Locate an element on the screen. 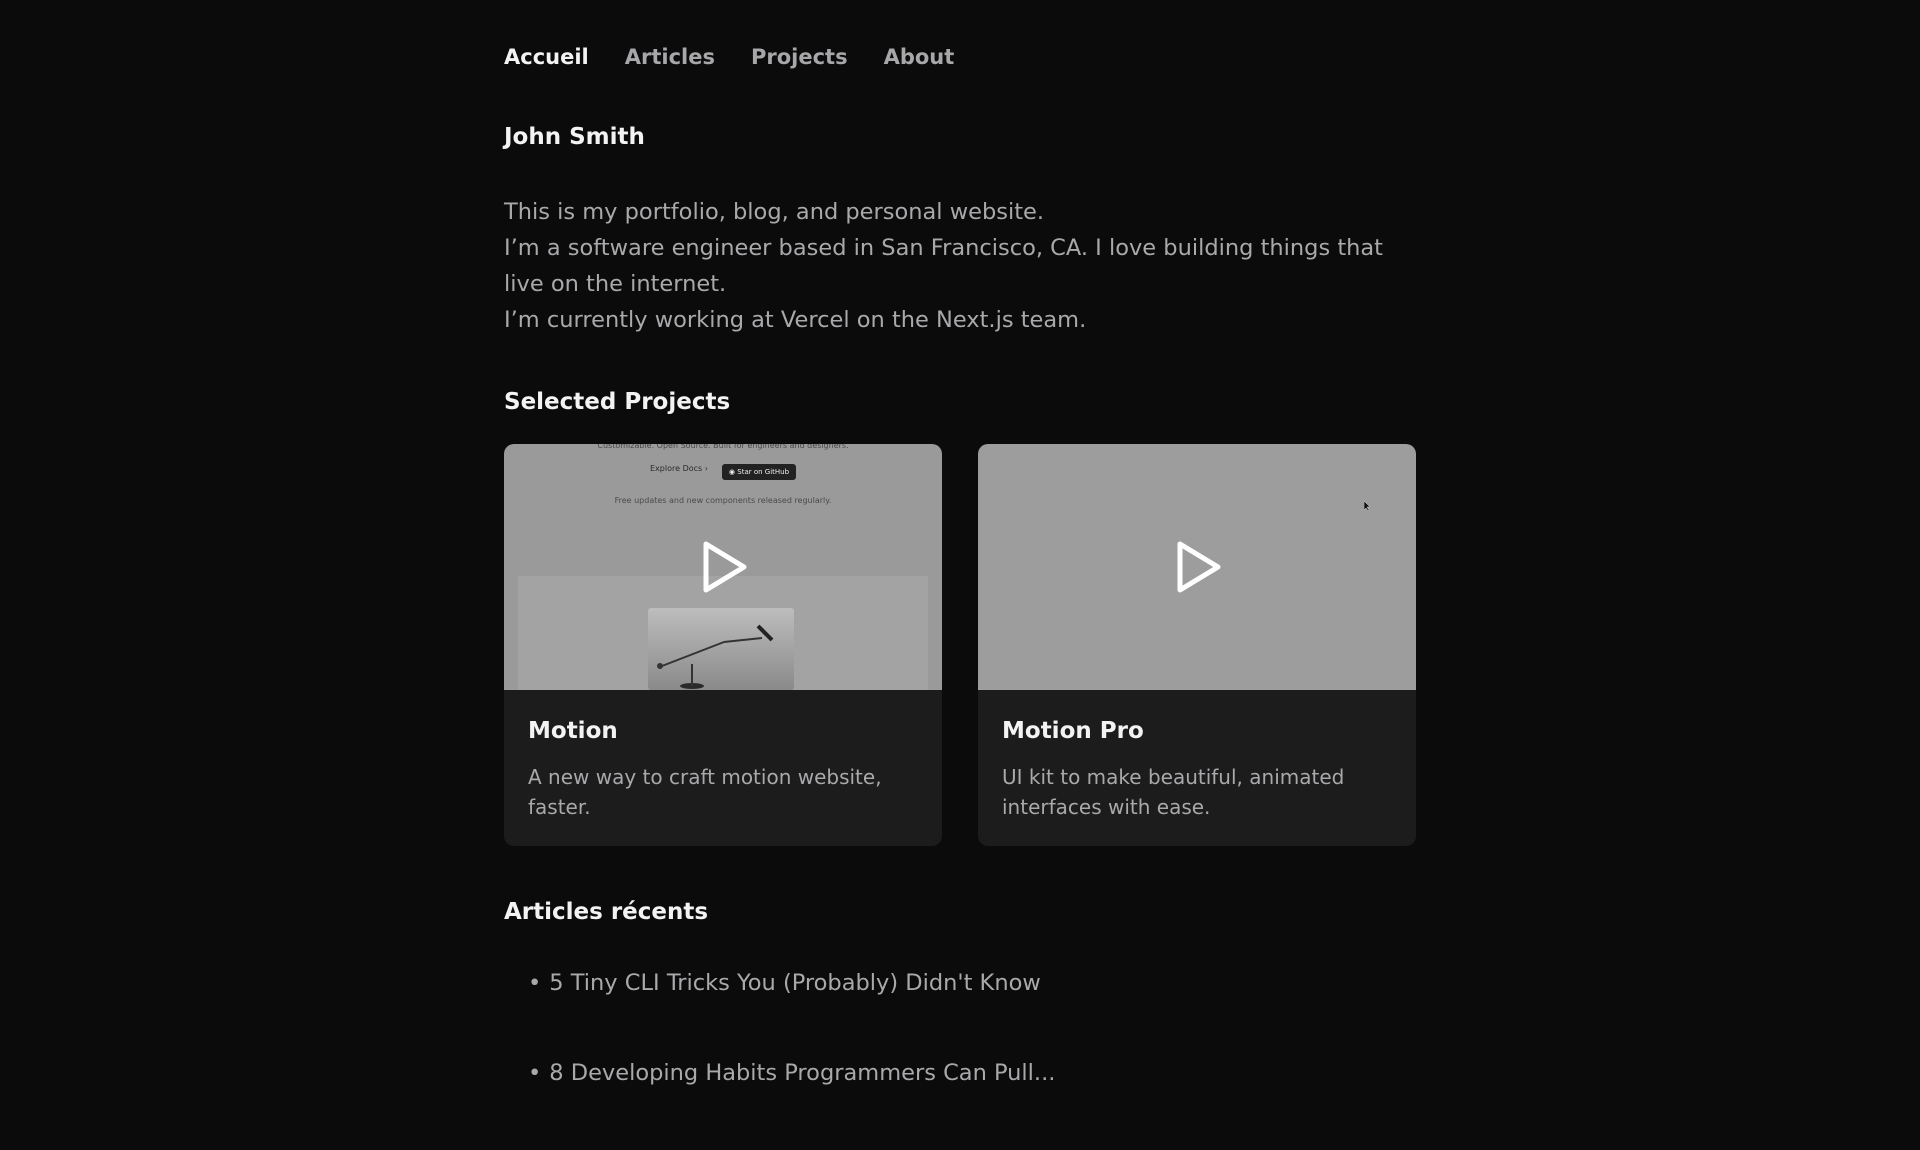 The width and height of the screenshot is (1920, 1150). preview-docs-link: Explore Docs › is located at coordinates (679, 468).